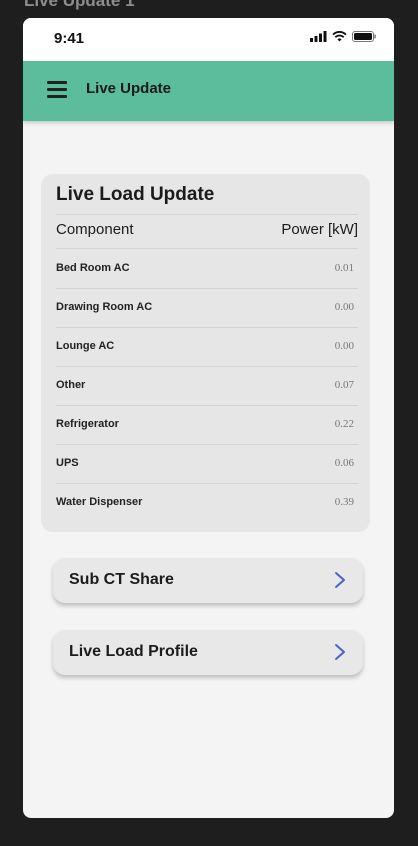  What do you see at coordinates (344, 502) in the screenshot?
I see `row-power: 0.39` at bounding box center [344, 502].